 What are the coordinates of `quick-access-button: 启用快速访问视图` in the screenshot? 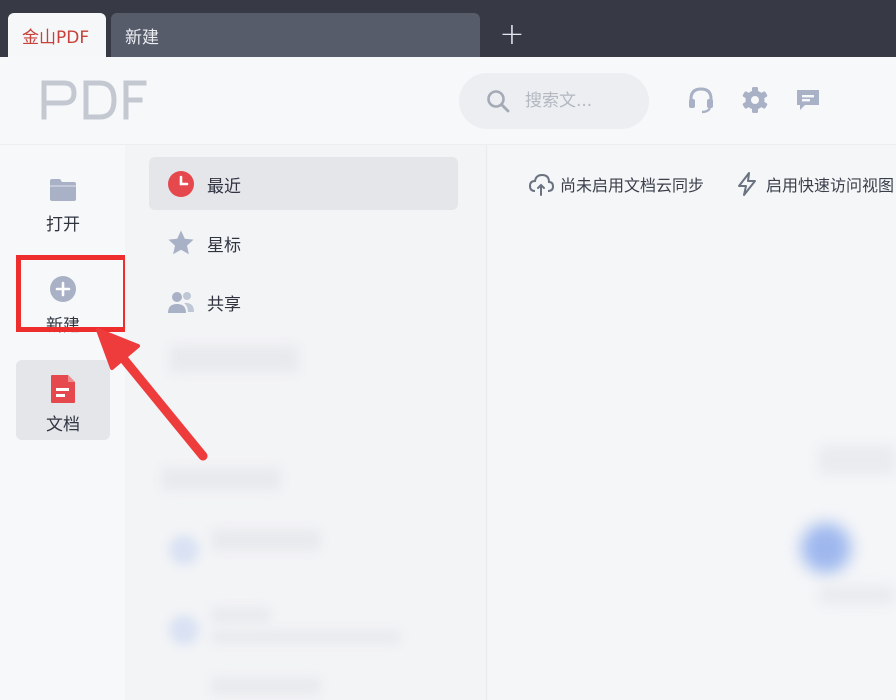 It's located at (814, 184).